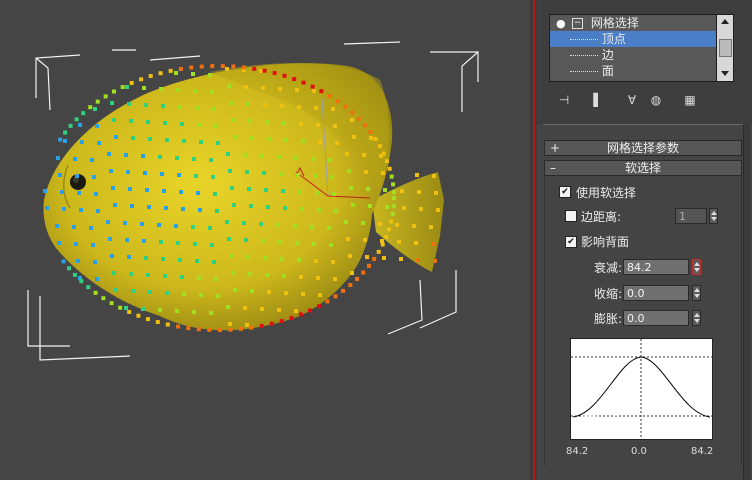 The width and height of the screenshot is (752, 480). Describe the element at coordinates (725, 21) in the screenshot. I see `scroll-up-arrow-icon` at that location.